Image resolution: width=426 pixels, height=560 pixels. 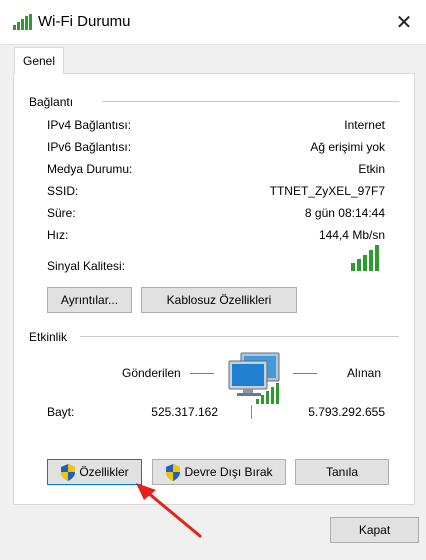 I want to click on ipv6-label: IPv6 Bağlantısı:, so click(x=89, y=147).